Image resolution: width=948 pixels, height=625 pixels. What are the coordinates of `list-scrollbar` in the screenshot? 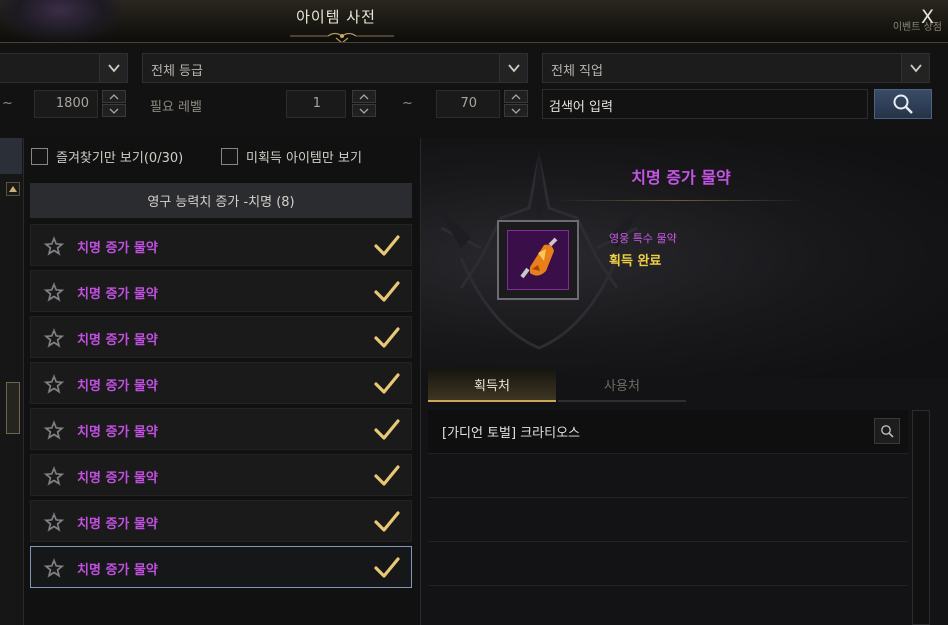 It's located at (13, 403).